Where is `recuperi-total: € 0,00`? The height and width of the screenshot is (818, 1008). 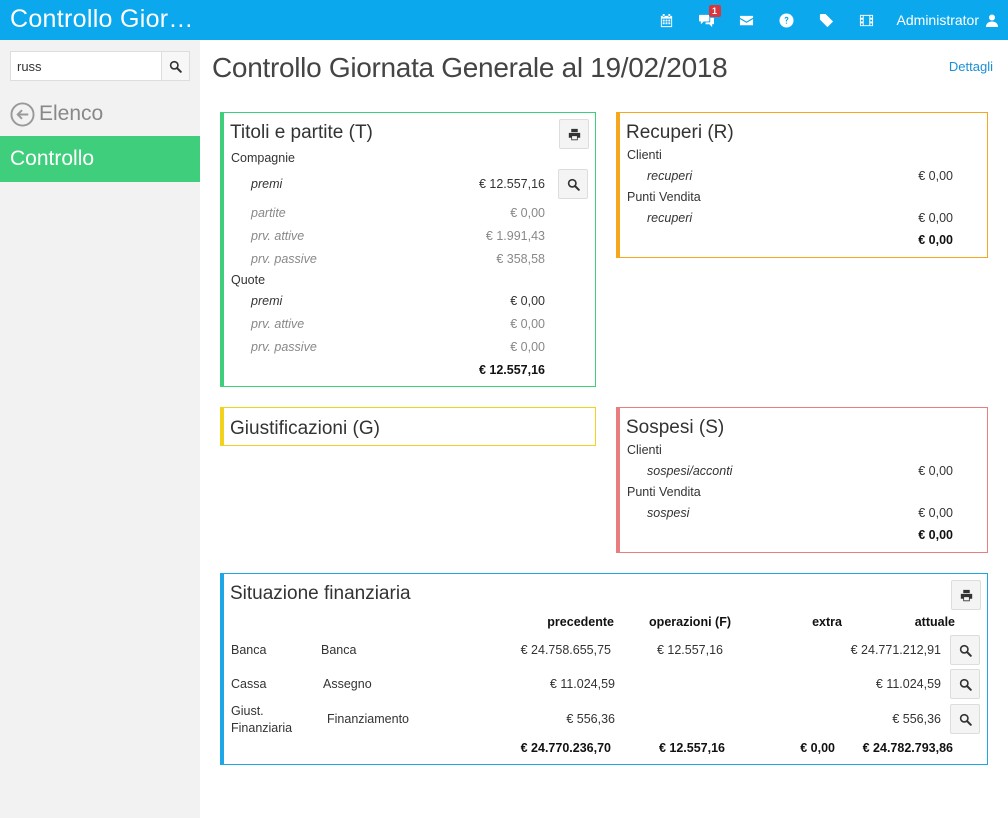
recuperi-total: € 0,00 is located at coordinates (935, 240).